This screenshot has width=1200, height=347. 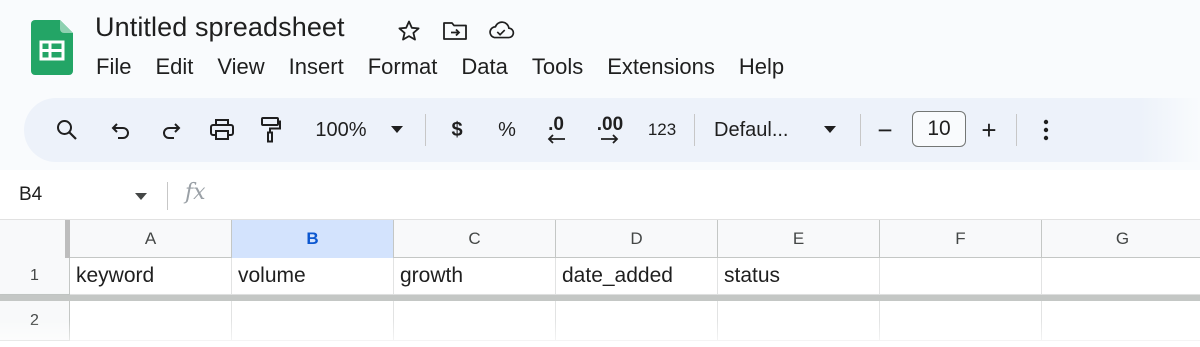 What do you see at coordinates (220, 27) in the screenshot?
I see `document-title: Untitled spreadsheet` at bounding box center [220, 27].